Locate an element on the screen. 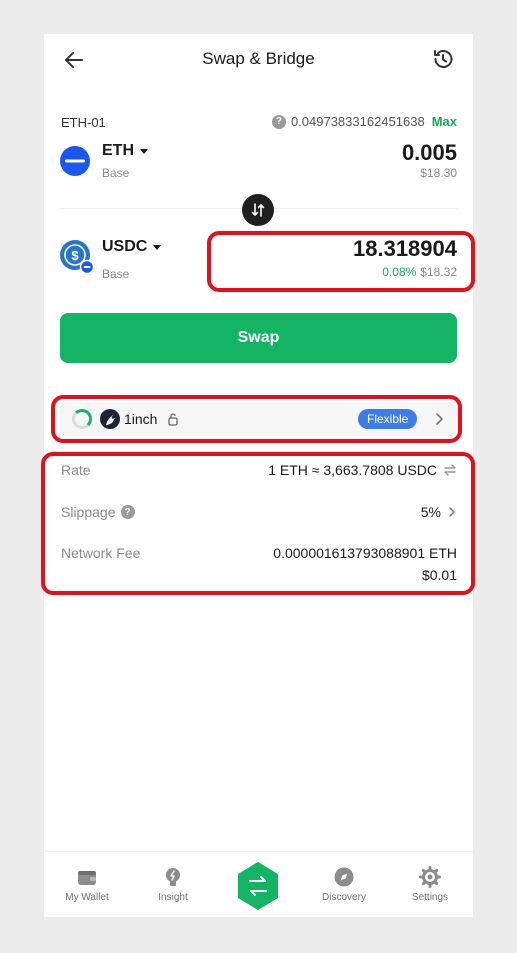 The image size is (517, 953). eth-token-icon is located at coordinates (75, 161).